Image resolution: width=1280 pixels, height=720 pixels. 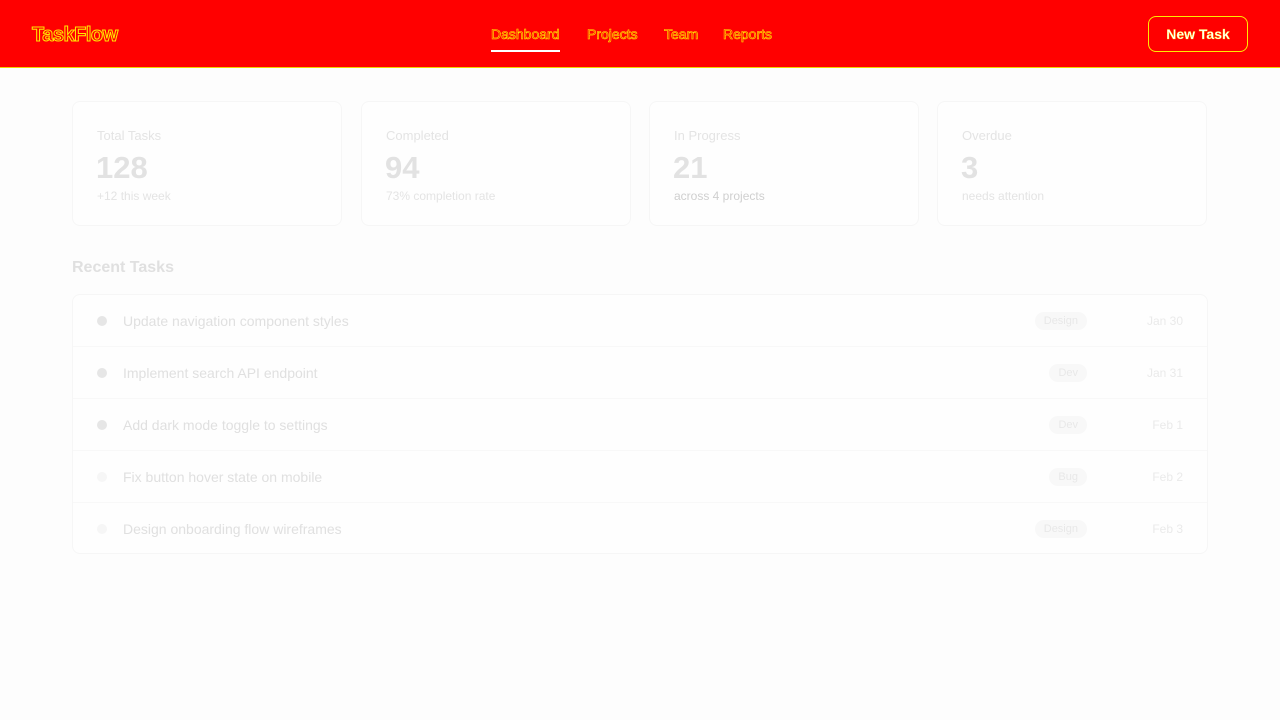 I want to click on main-nav: Dashboard Projects Team Reports, so click(x=640, y=34).